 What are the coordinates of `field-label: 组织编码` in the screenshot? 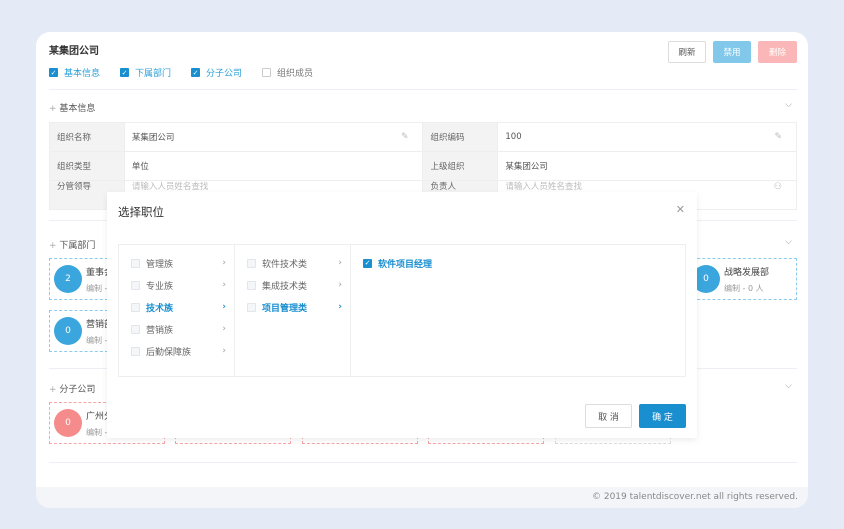 It's located at (460, 137).